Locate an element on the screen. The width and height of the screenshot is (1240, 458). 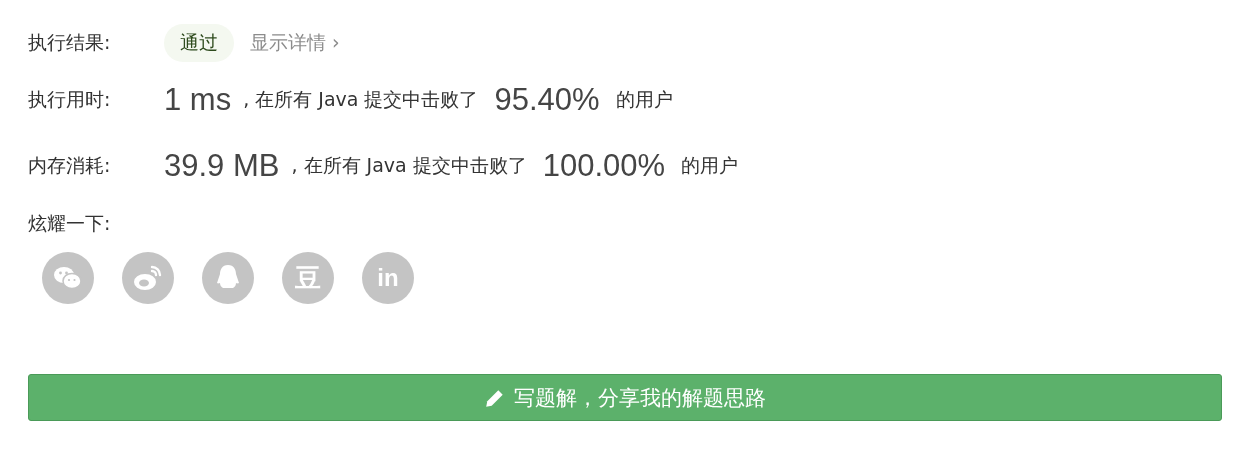
stat-label: 执行用时: is located at coordinates (70, 99).